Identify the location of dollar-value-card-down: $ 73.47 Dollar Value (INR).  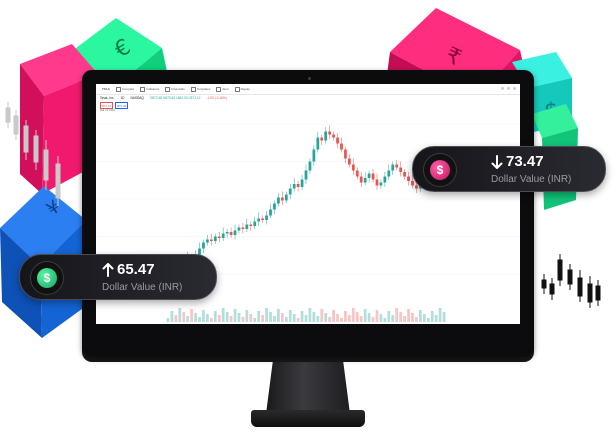
(509, 169).